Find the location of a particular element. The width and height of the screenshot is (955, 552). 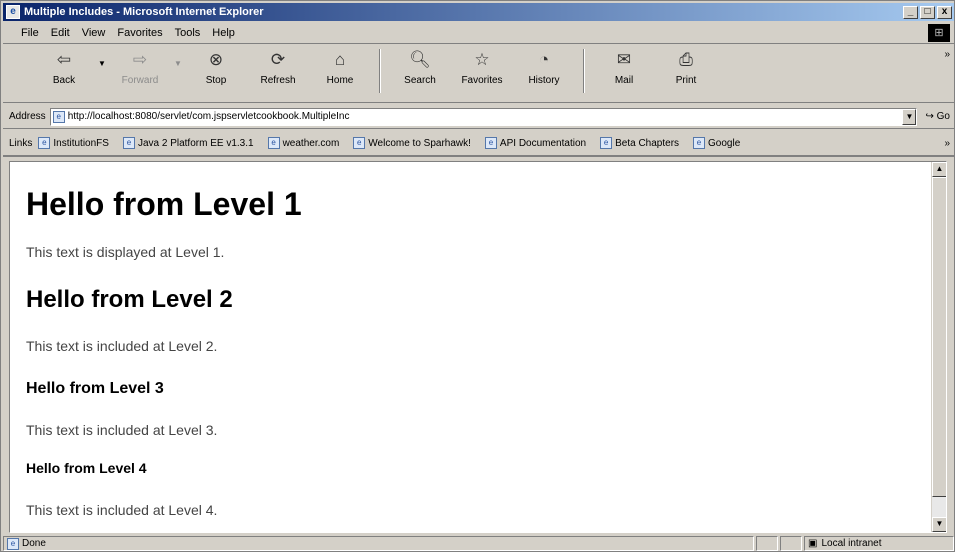

windows-logo-icon: ⊞ is located at coordinates (939, 32).